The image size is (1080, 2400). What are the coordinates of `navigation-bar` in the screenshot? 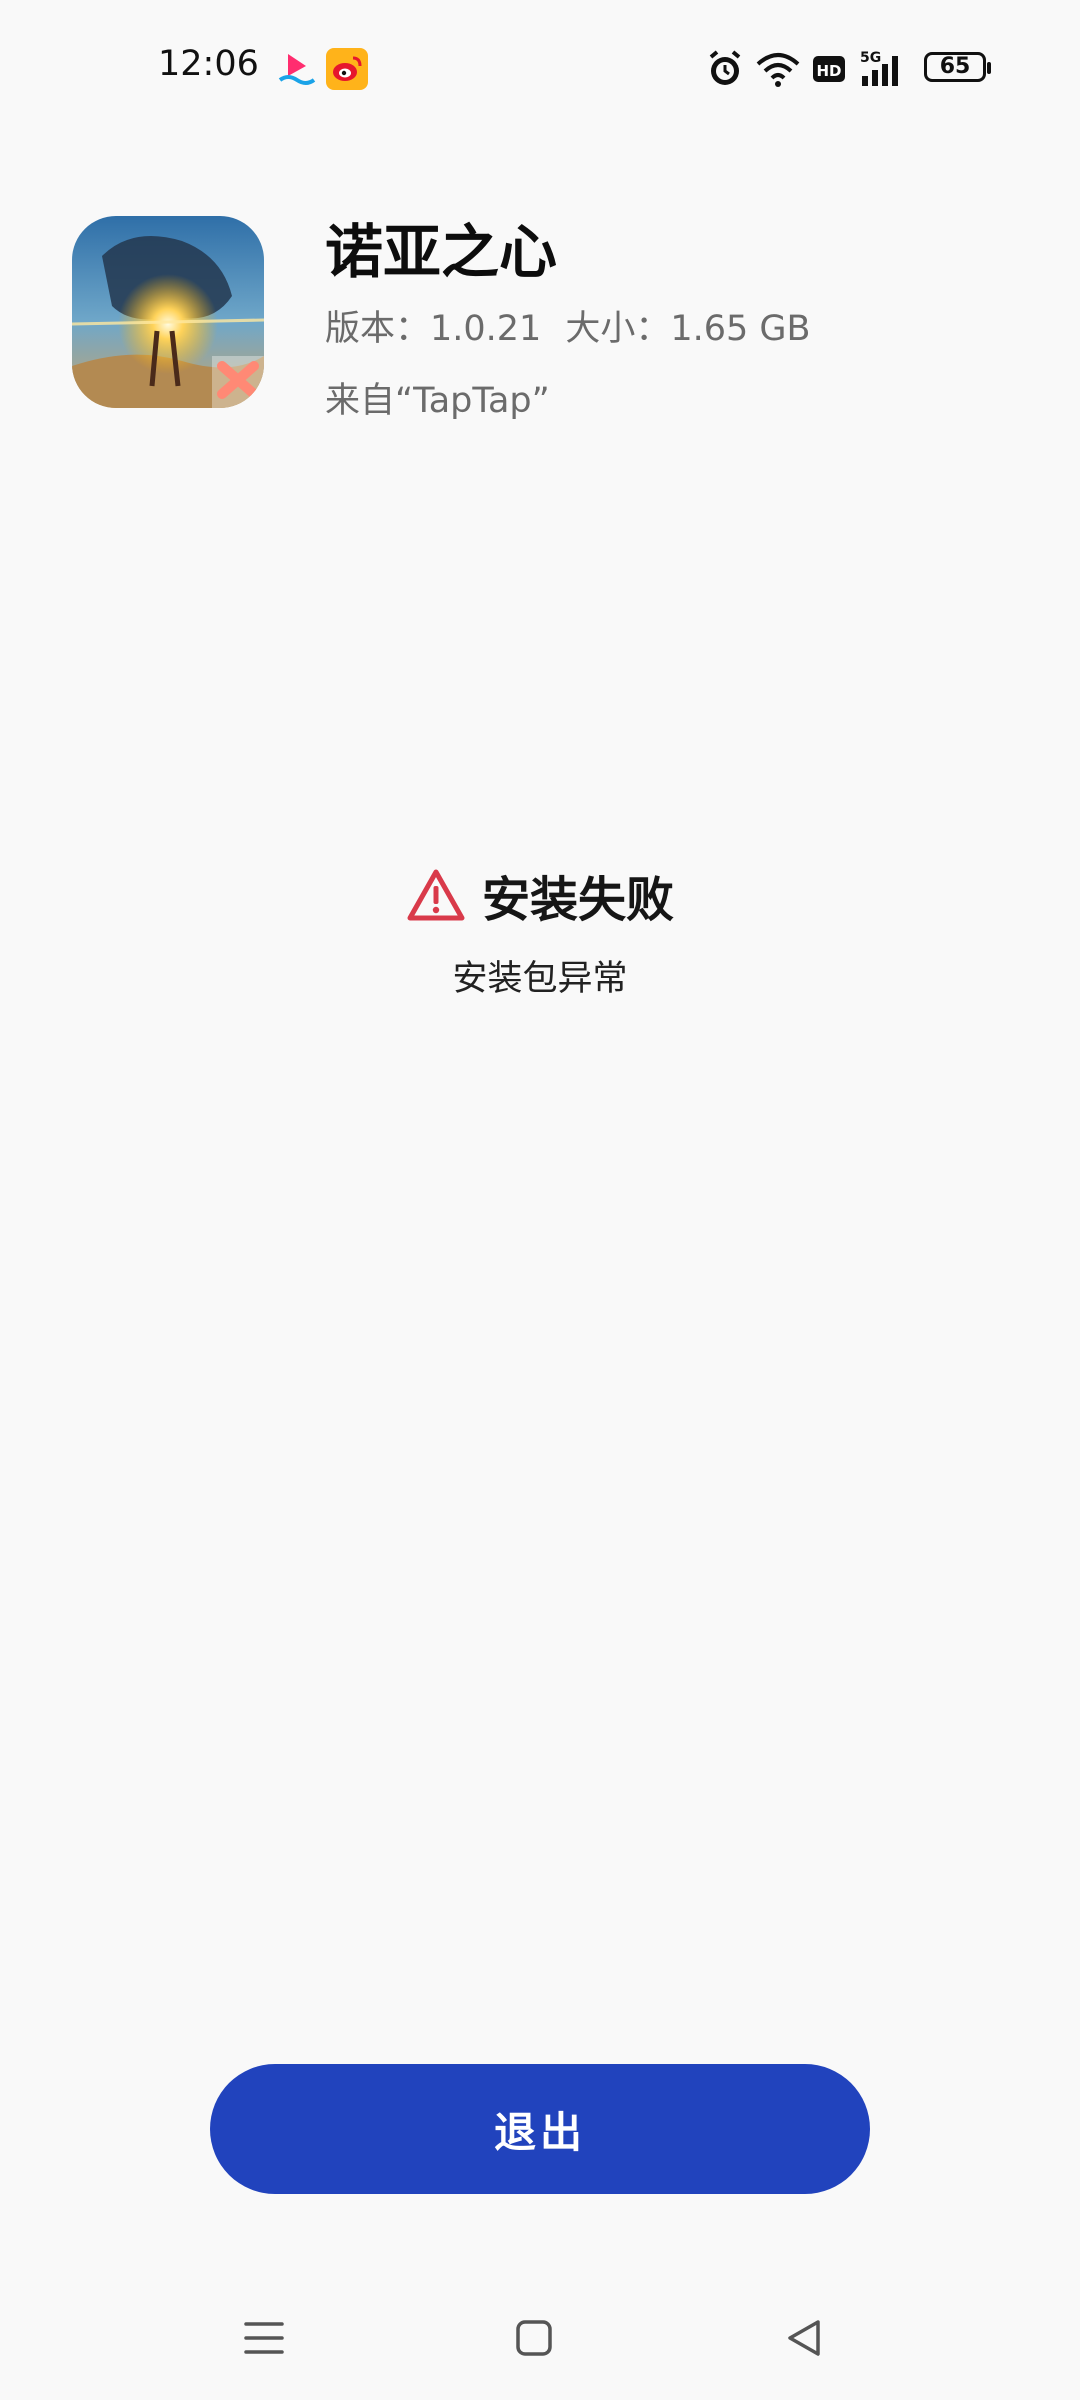 It's located at (540, 2335).